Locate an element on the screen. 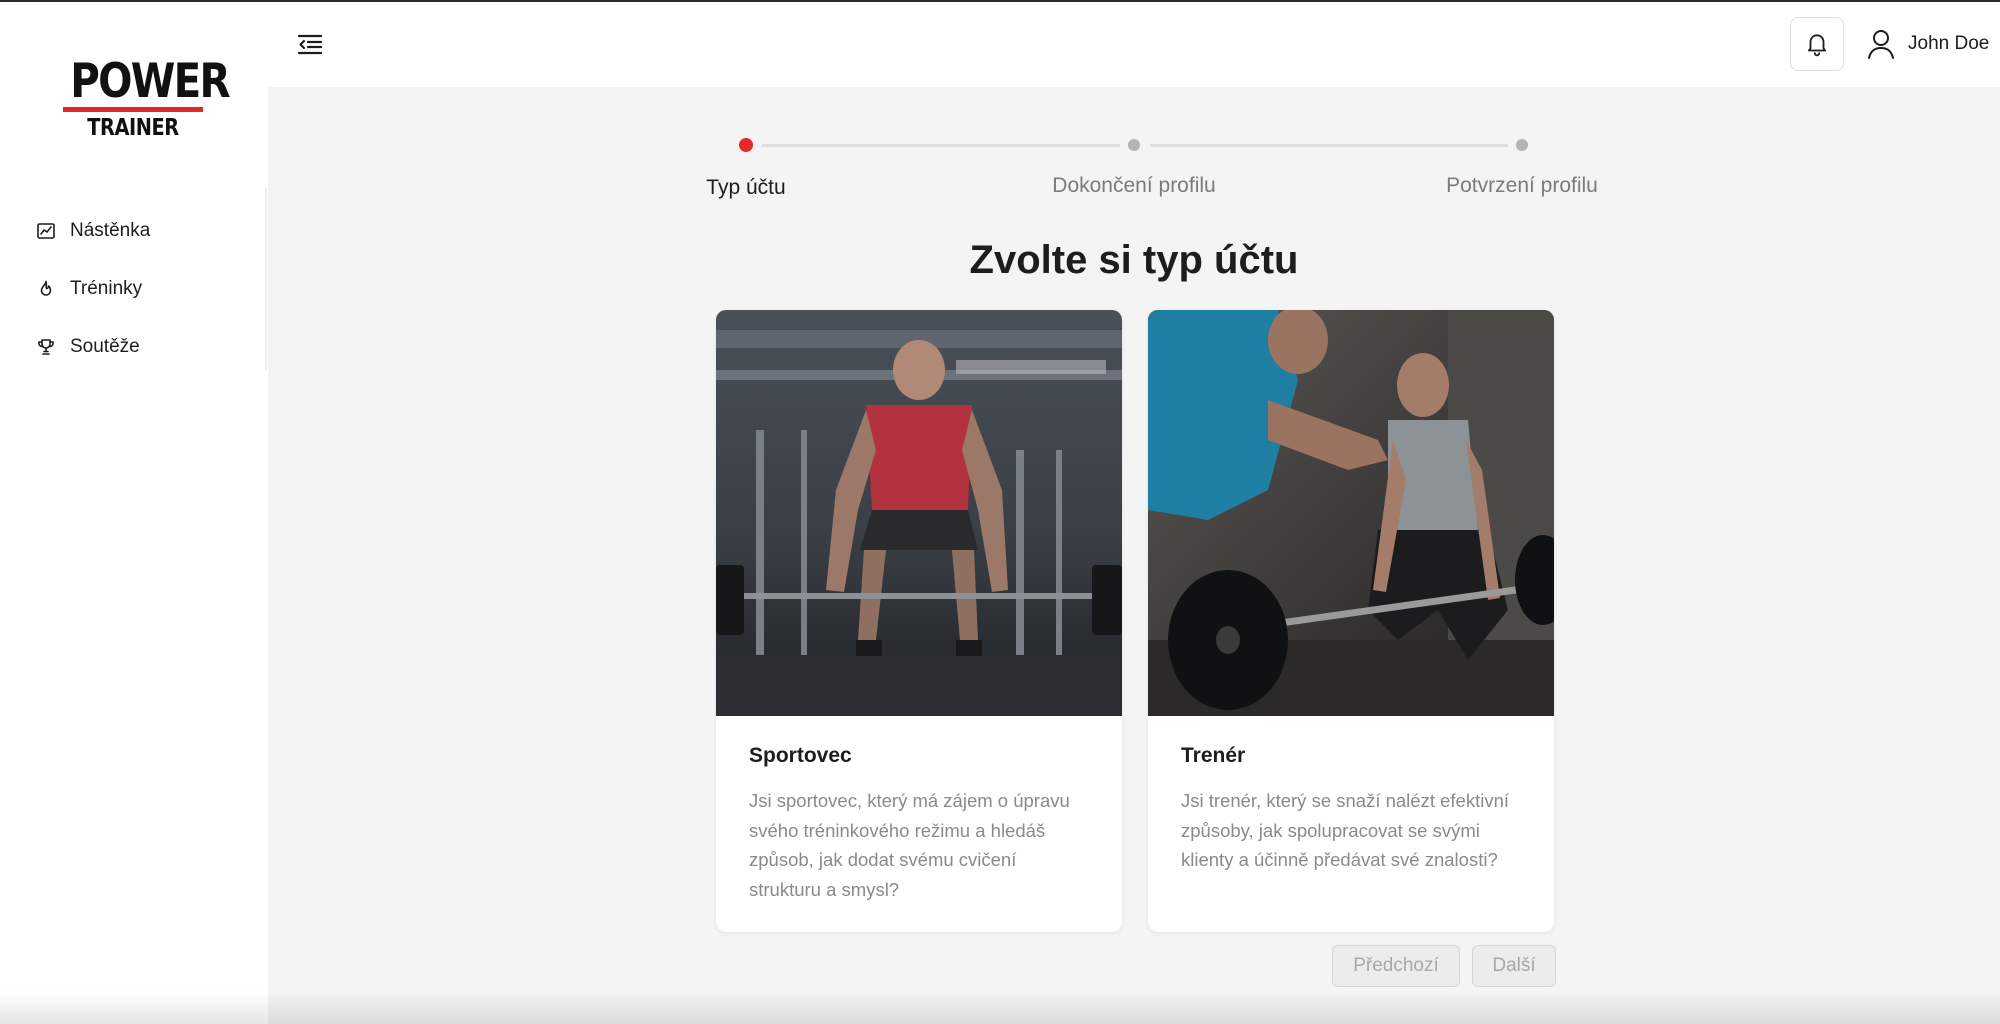 This screenshot has width=2000, height=1024. card-title: Sportovec is located at coordinates (800, 755).